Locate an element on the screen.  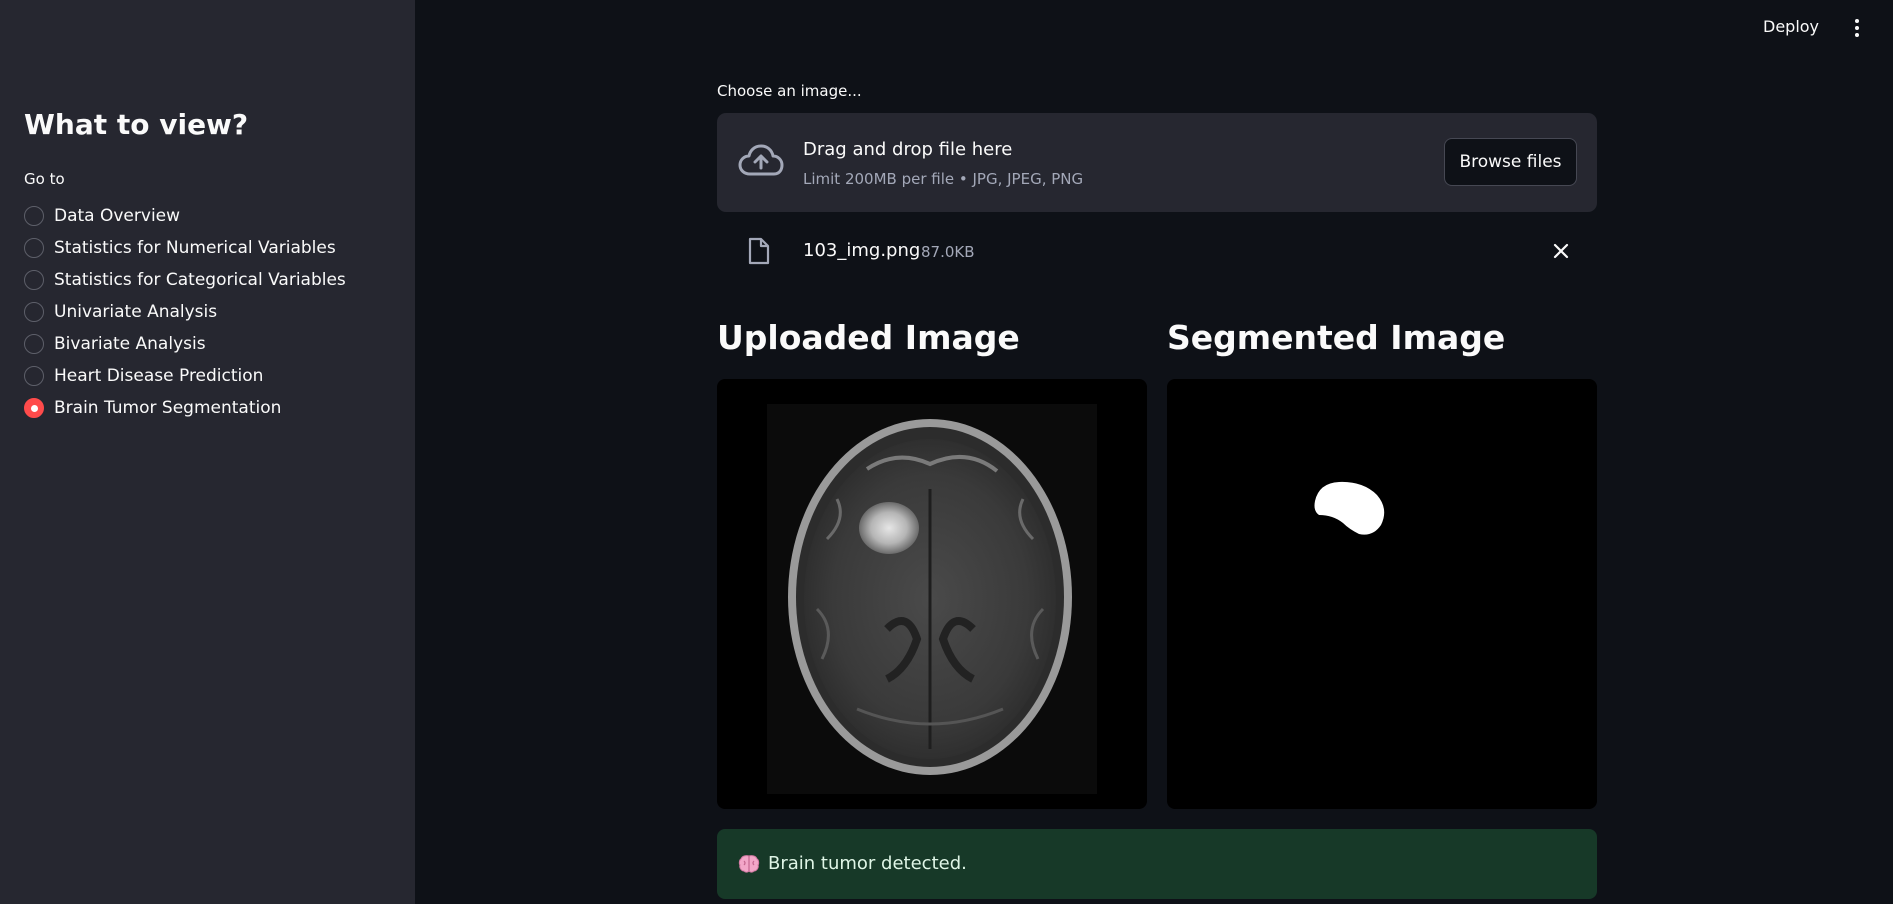
brain-mri-image is located at coordinates (932, 599).